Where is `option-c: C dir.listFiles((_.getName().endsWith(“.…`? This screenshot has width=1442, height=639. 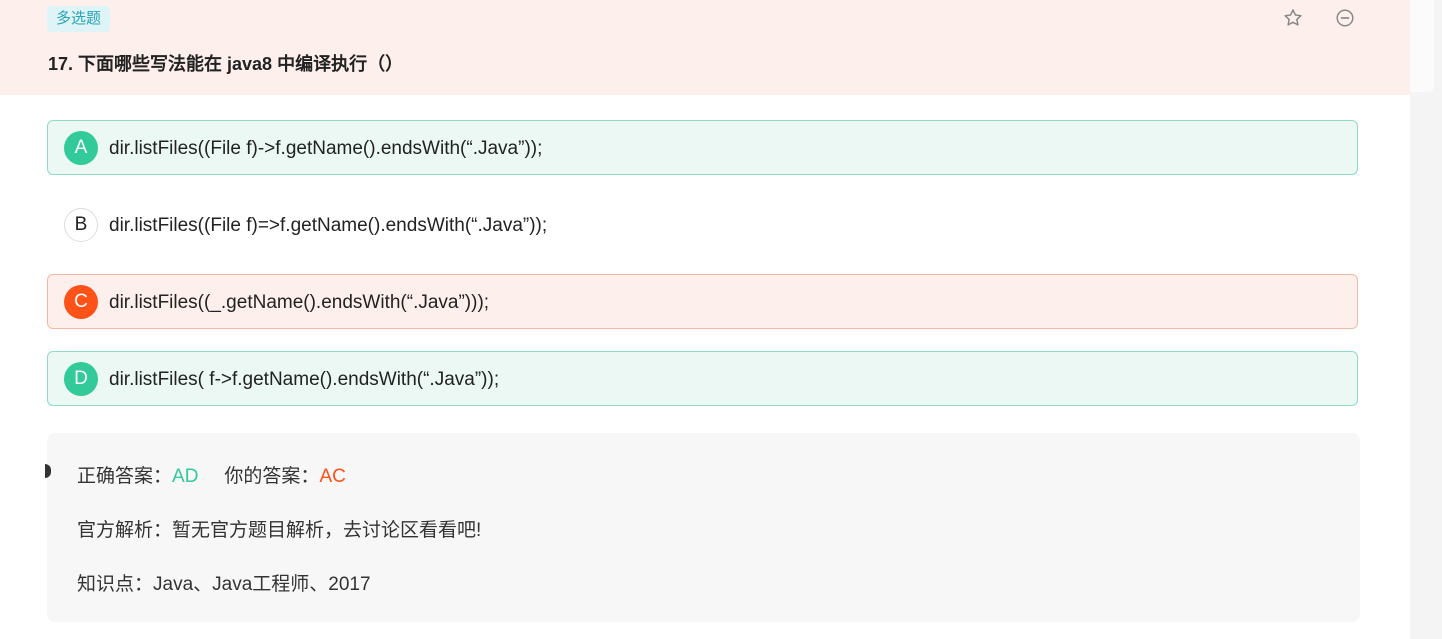 option-c: C dir.listFiles((_.getName().endsWith(“.… is located at coordinates (702, 301).